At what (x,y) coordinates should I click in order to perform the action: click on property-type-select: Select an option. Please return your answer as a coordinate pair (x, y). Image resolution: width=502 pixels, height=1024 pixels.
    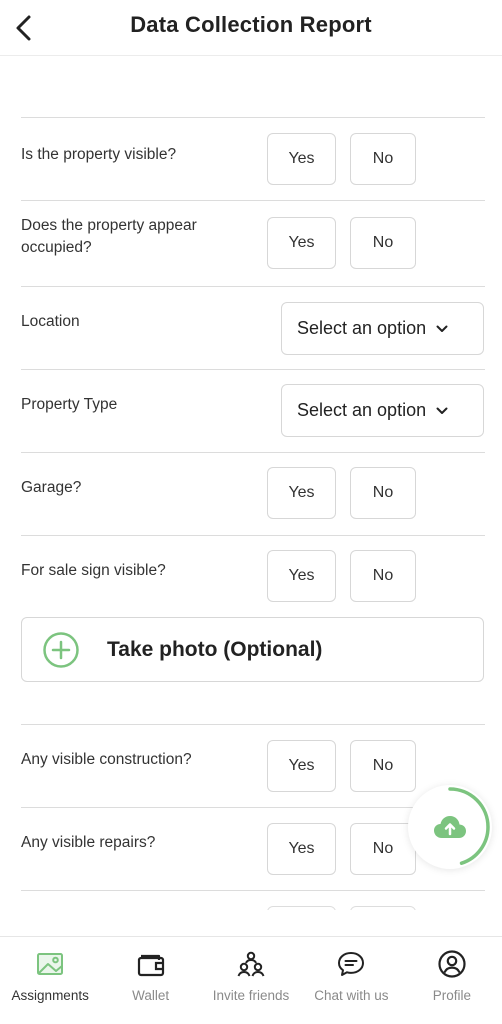
    Looking at the image, I should click on (382, 410).